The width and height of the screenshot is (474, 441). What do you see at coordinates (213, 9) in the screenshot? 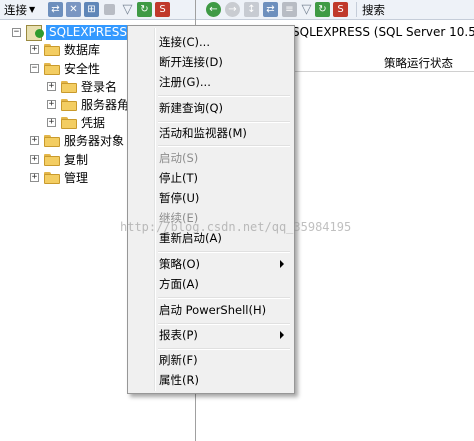
I see `back-icon: ←` at bounding box center [213, 9].